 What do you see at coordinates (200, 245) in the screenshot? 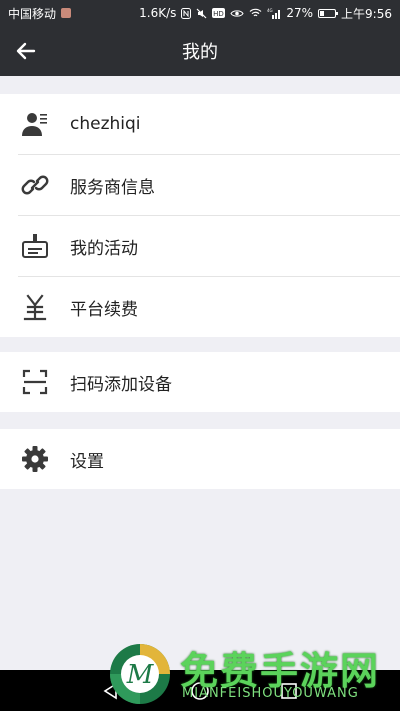
I see `my-activities-row: 我的活动` at bounding box center [200, 245].